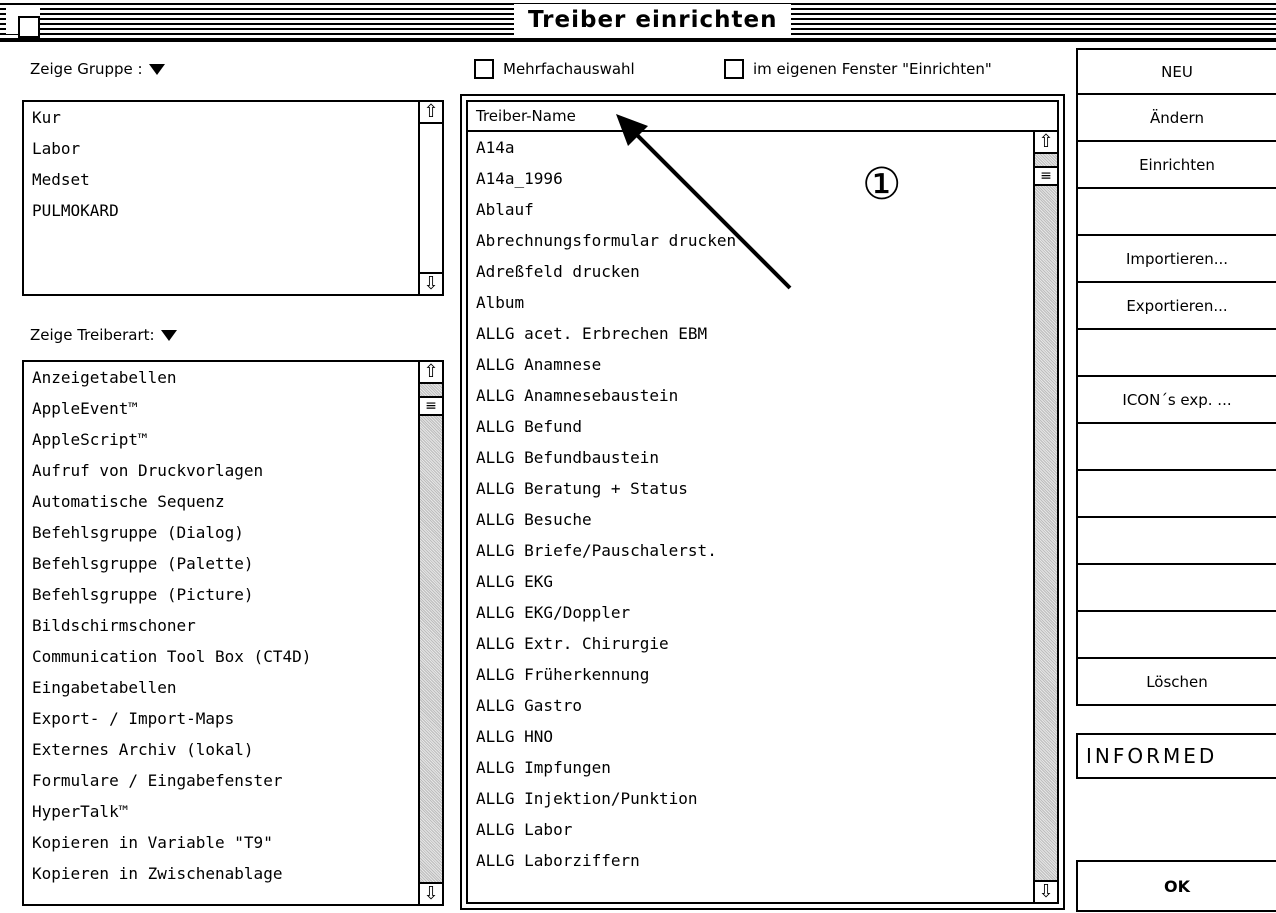 Image resolution: width=1276 pixels, height=913 pixels. What do you see at coordinates (602, 395) in the screenshot?
I see `treiber-list-item: ALLG Anamnesebaustein` at bounding box center [602, 395].